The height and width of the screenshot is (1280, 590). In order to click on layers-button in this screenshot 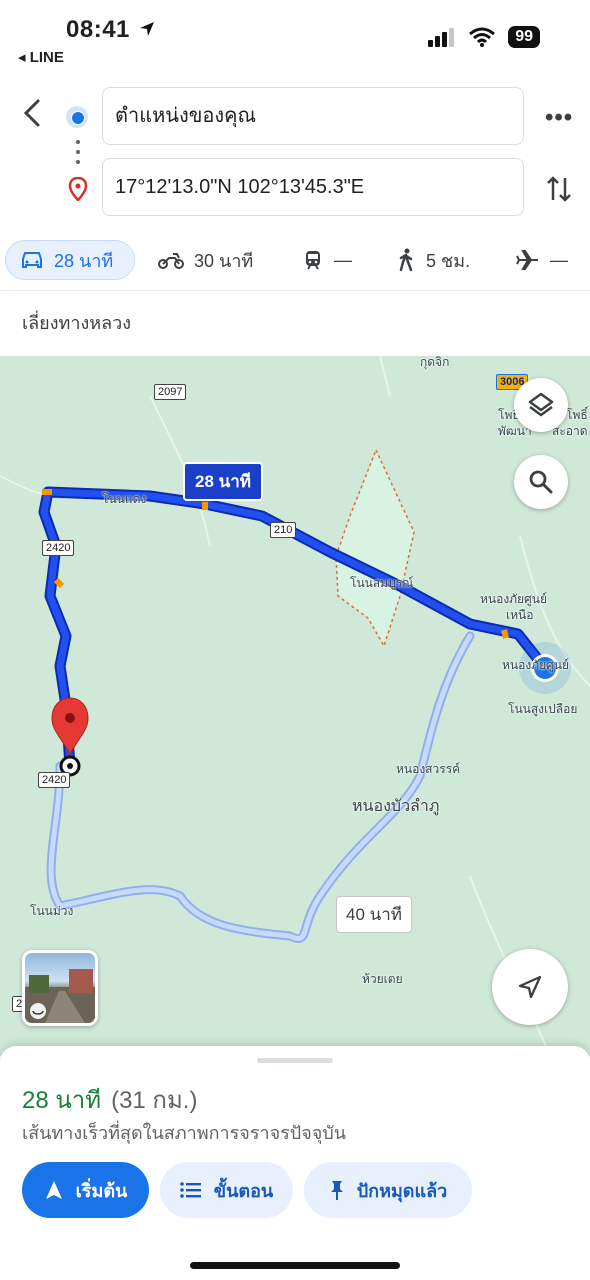, I will do `click(541, 405)`.